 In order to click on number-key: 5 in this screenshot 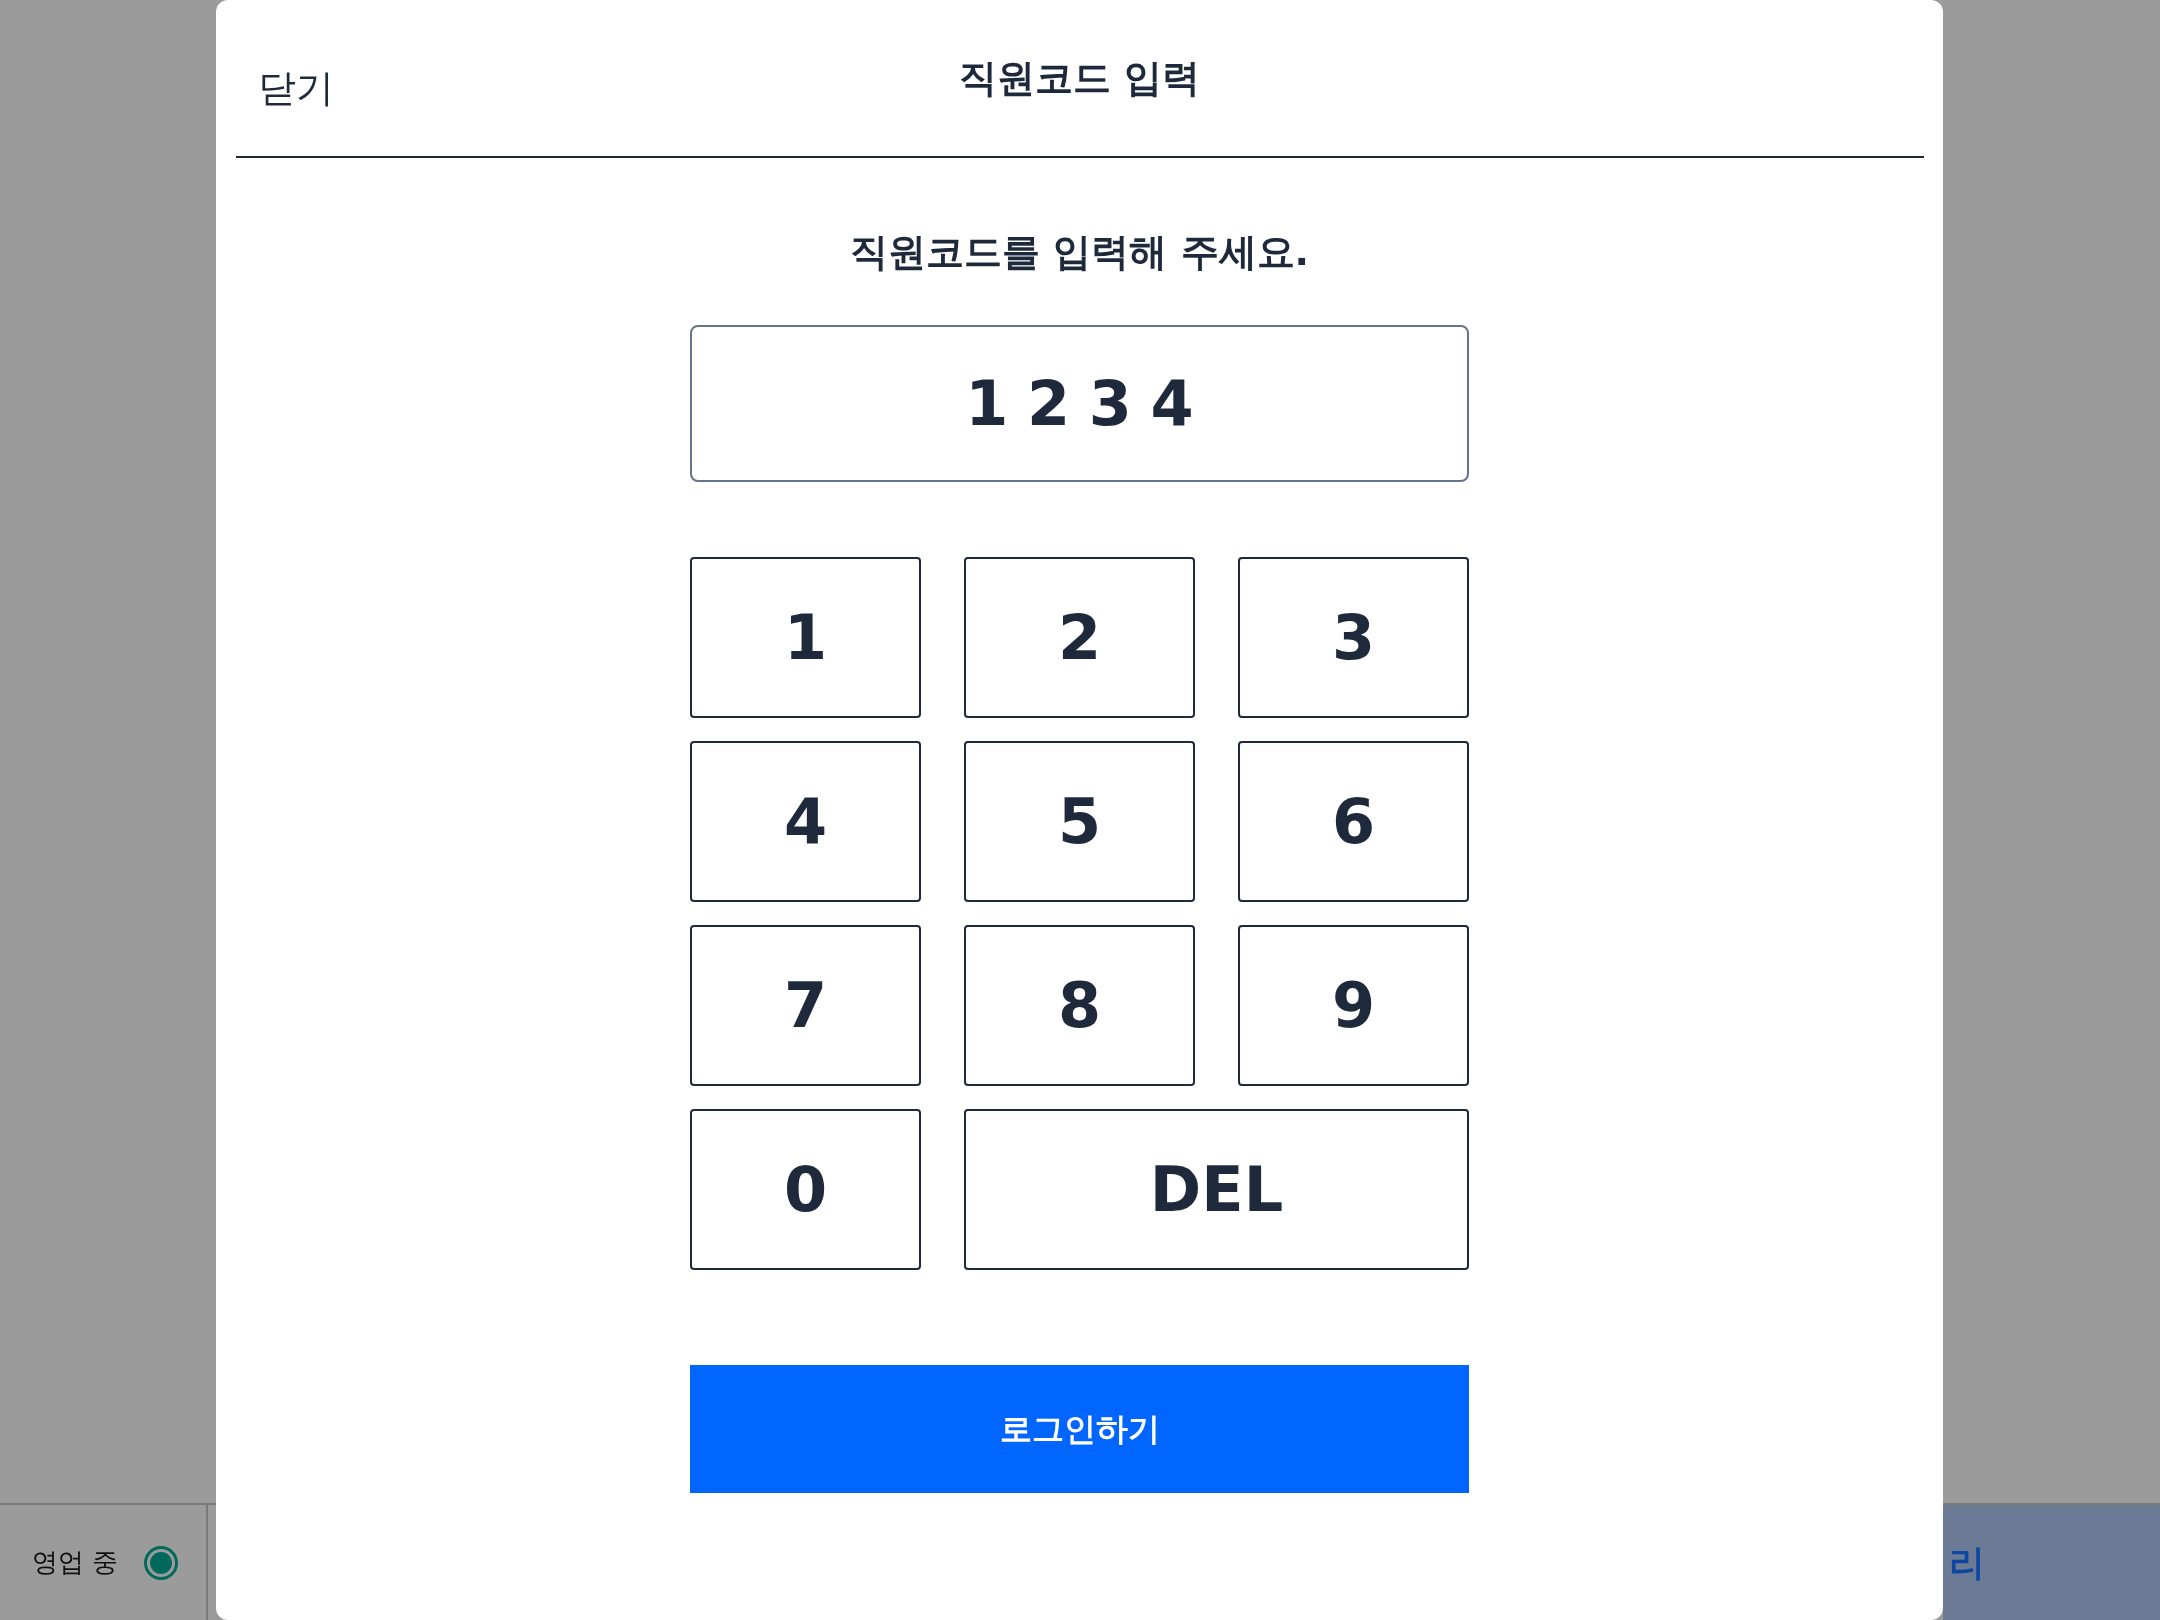, I will do `click(1079, 821)`.